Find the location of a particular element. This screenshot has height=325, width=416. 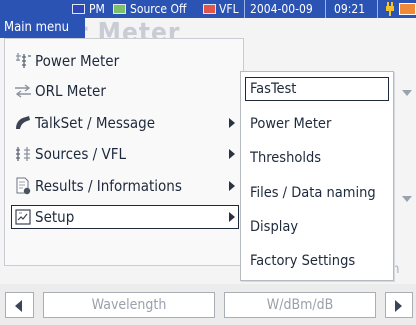

arrow-left-icon is located at coordinates (18, 306).